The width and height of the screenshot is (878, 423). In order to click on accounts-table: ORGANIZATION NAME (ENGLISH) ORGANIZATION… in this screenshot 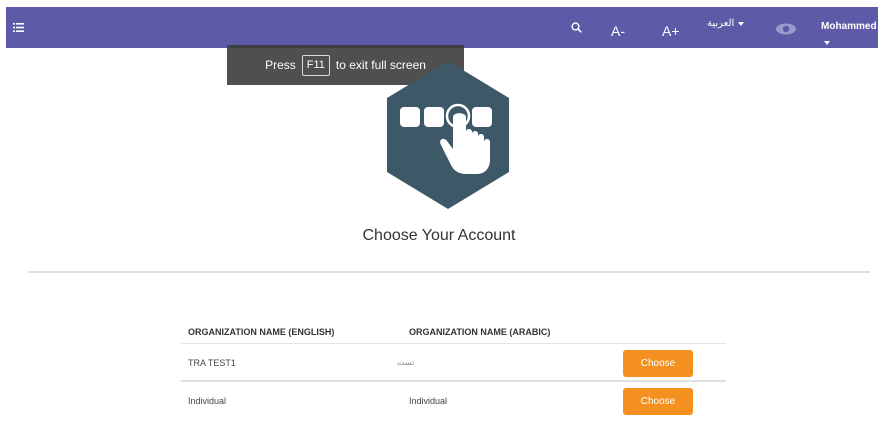, I will do `click(453, 369)`.